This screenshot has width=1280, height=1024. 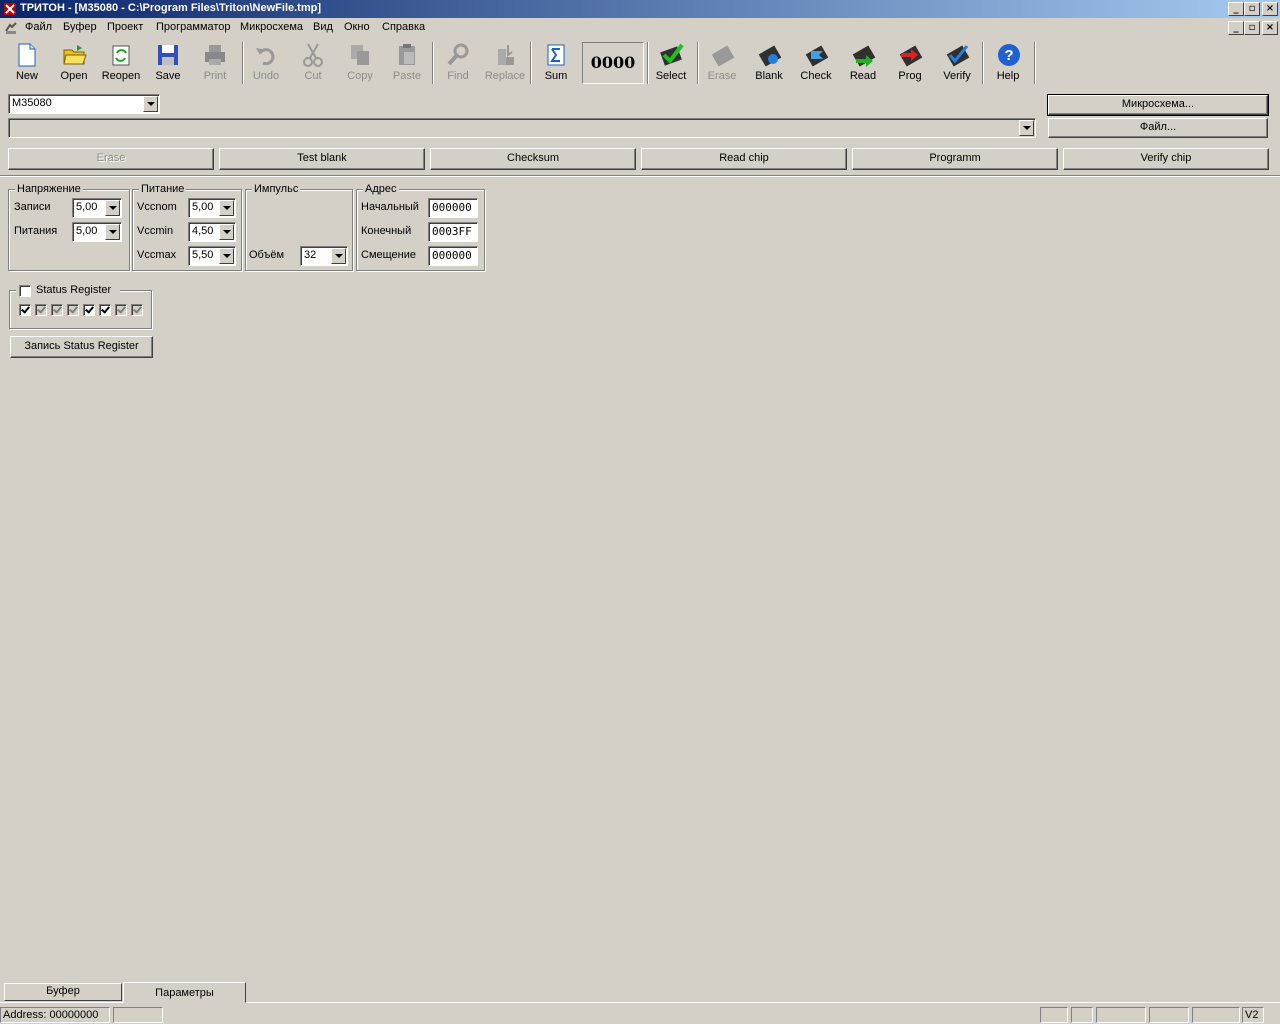 I want to click on start-address-field: 000000, so click(x=453, y=208).